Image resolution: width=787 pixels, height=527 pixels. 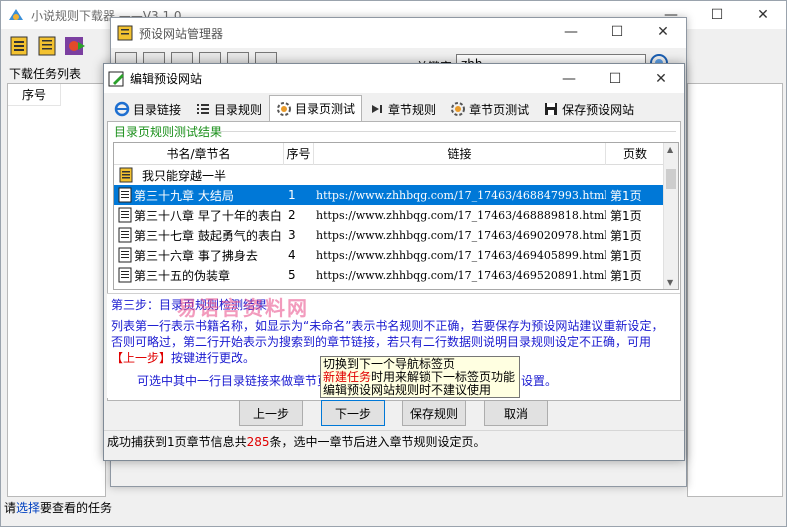 What do you see at coordinates (443, 377) in the screenshot?
I see `tooltip-line-2: 时用来解锁下一标签页功能` at bounding box center [443, 377].